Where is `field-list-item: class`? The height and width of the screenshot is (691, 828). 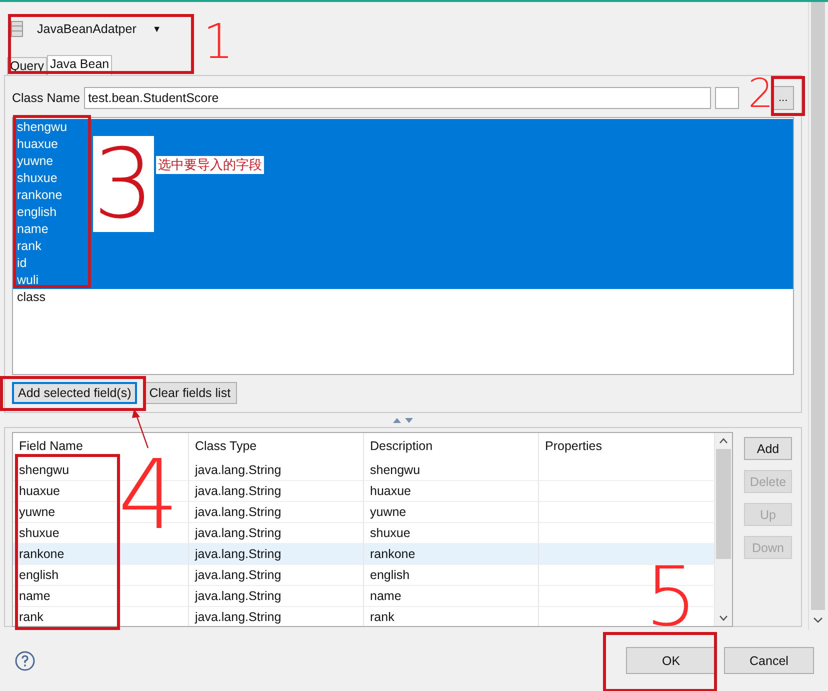 field-list-item: class is located at coordinates (403, 297).